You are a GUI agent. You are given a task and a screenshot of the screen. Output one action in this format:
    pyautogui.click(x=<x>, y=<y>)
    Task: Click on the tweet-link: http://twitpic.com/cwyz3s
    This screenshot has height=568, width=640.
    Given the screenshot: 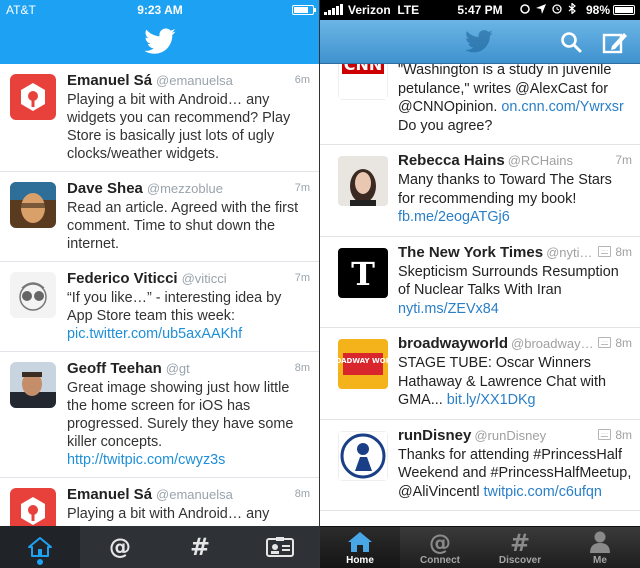 What is the action you would take?
    pyautogui.click(x=146, y=460)
    